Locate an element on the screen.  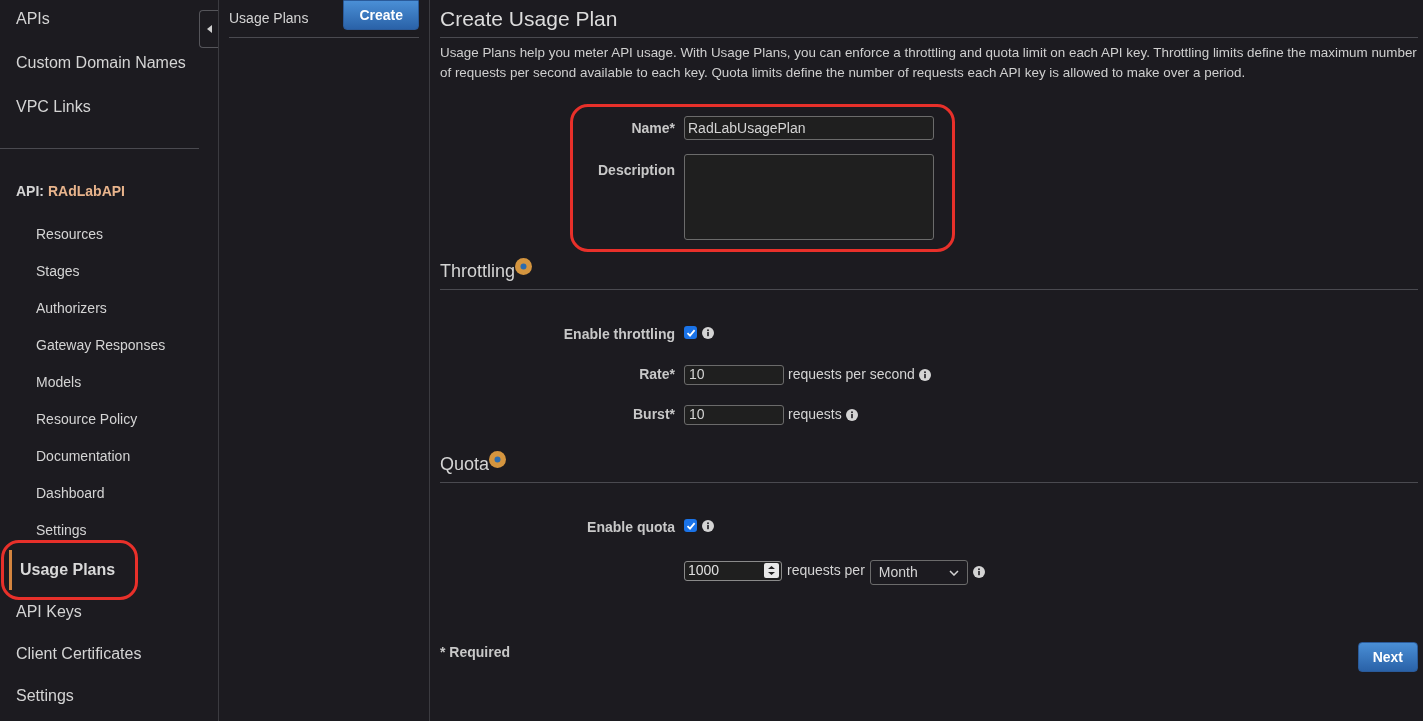
next-button: Next is located at coordinates (1387, 657).